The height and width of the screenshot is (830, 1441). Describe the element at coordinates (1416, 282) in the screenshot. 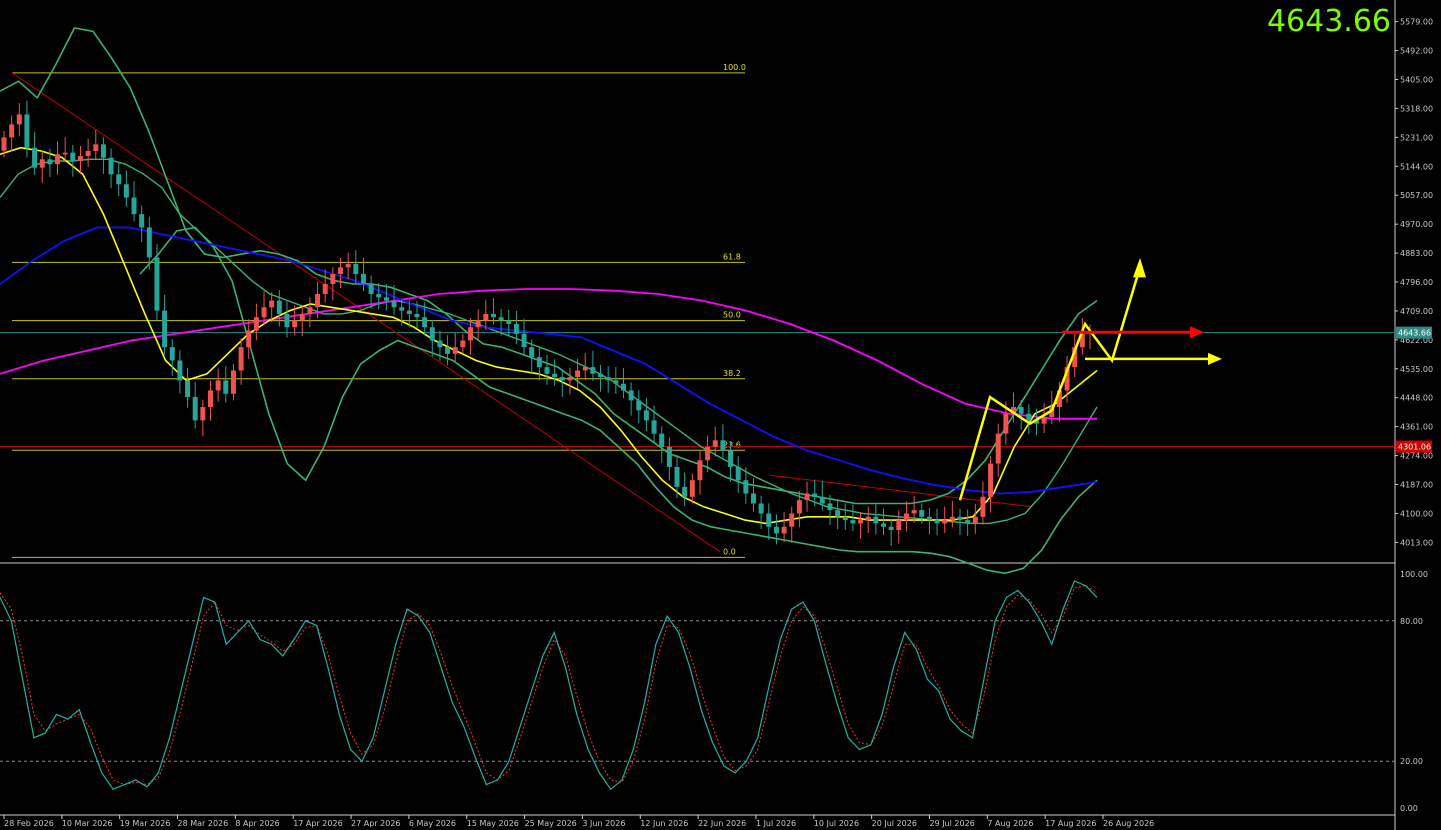

I see `y-tick-label: 4796.00` at that location.